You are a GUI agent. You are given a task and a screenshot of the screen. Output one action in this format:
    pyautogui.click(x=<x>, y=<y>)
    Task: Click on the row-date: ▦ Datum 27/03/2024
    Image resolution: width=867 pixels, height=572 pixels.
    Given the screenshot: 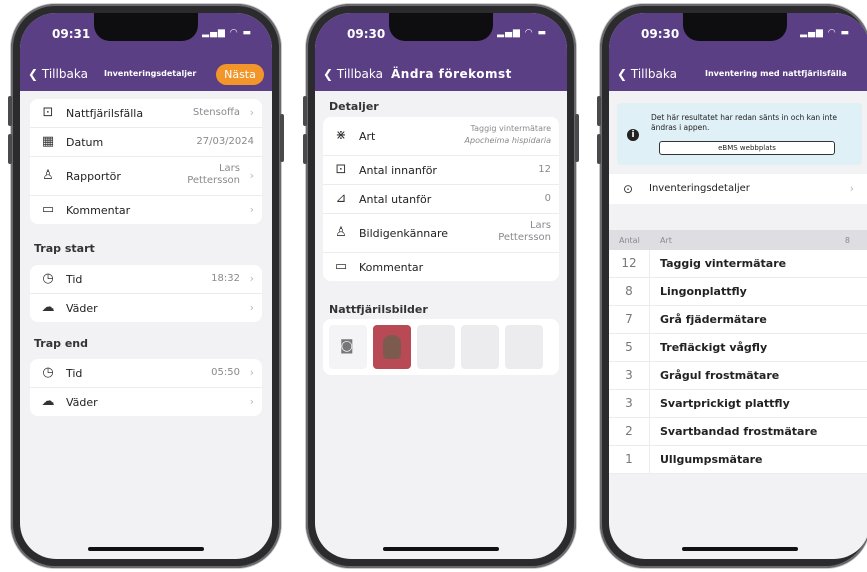 What is the action you would take?
    pyautogui.click(x=146, y=142)
    